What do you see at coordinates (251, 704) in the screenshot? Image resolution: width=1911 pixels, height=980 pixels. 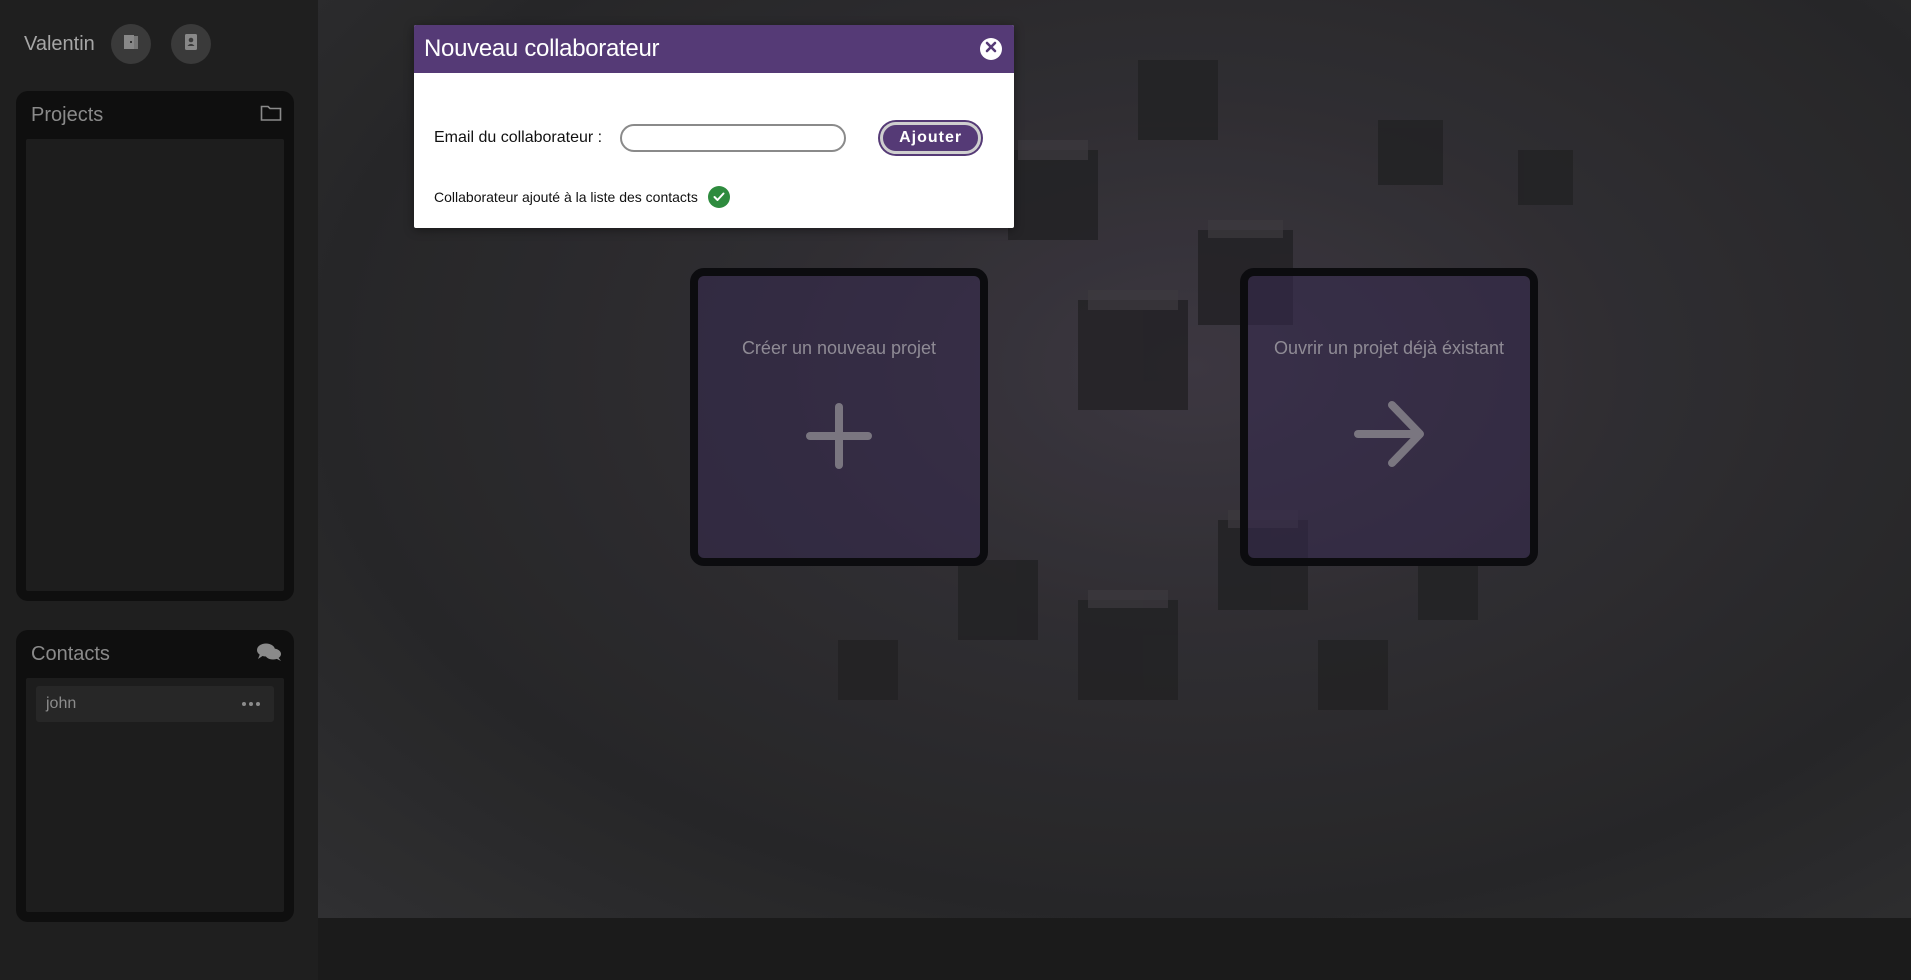 I see `more-dots-icon` at bounding box center [251, 704].